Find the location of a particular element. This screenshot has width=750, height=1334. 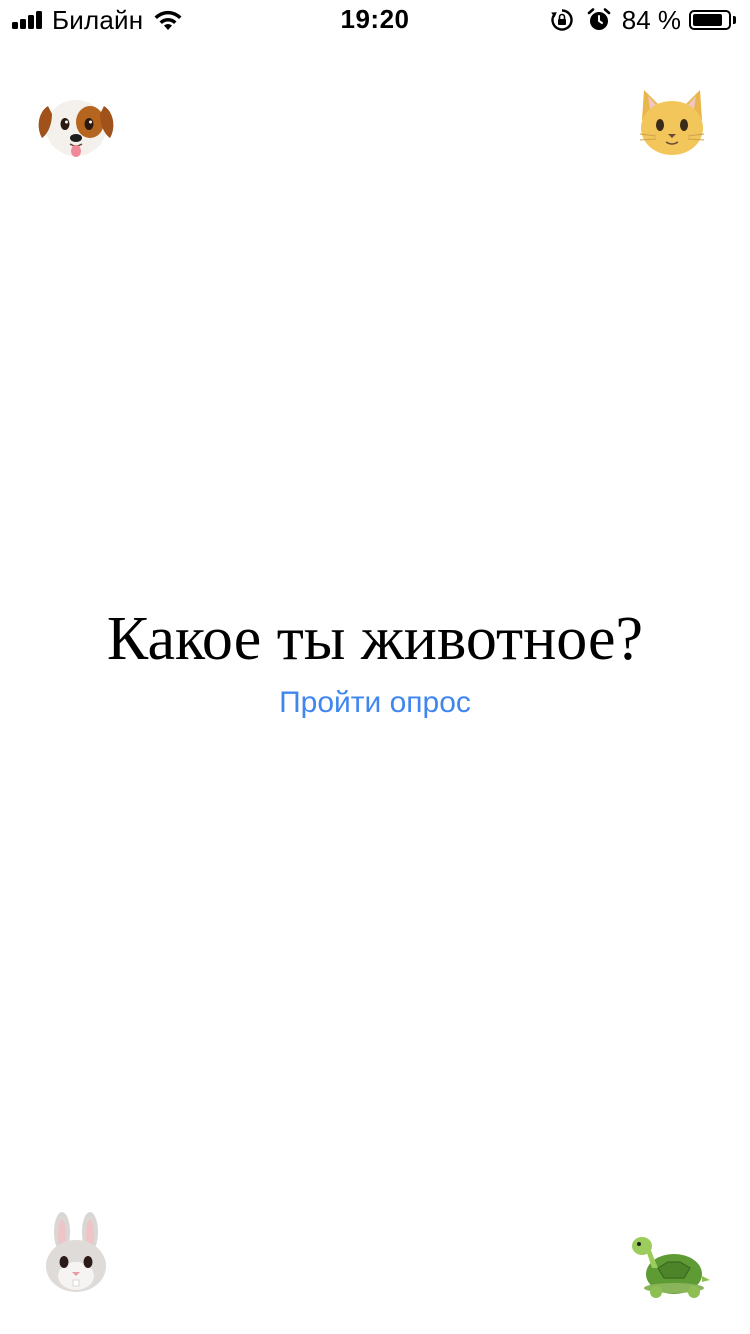

cat-icon is located at coordinates (672, 122).